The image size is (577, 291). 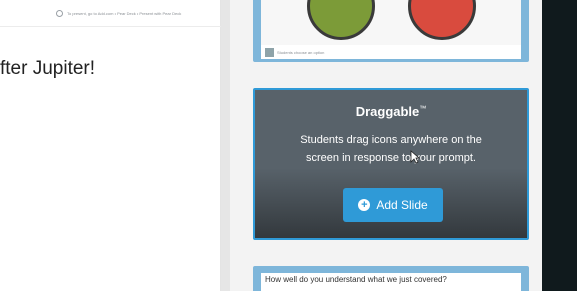 What do you see at coordinates (391, 140) in the screenshot?
I see `draggable-description-line-1: Students drag icons anywhere on the` at bounding box center [391, 140].